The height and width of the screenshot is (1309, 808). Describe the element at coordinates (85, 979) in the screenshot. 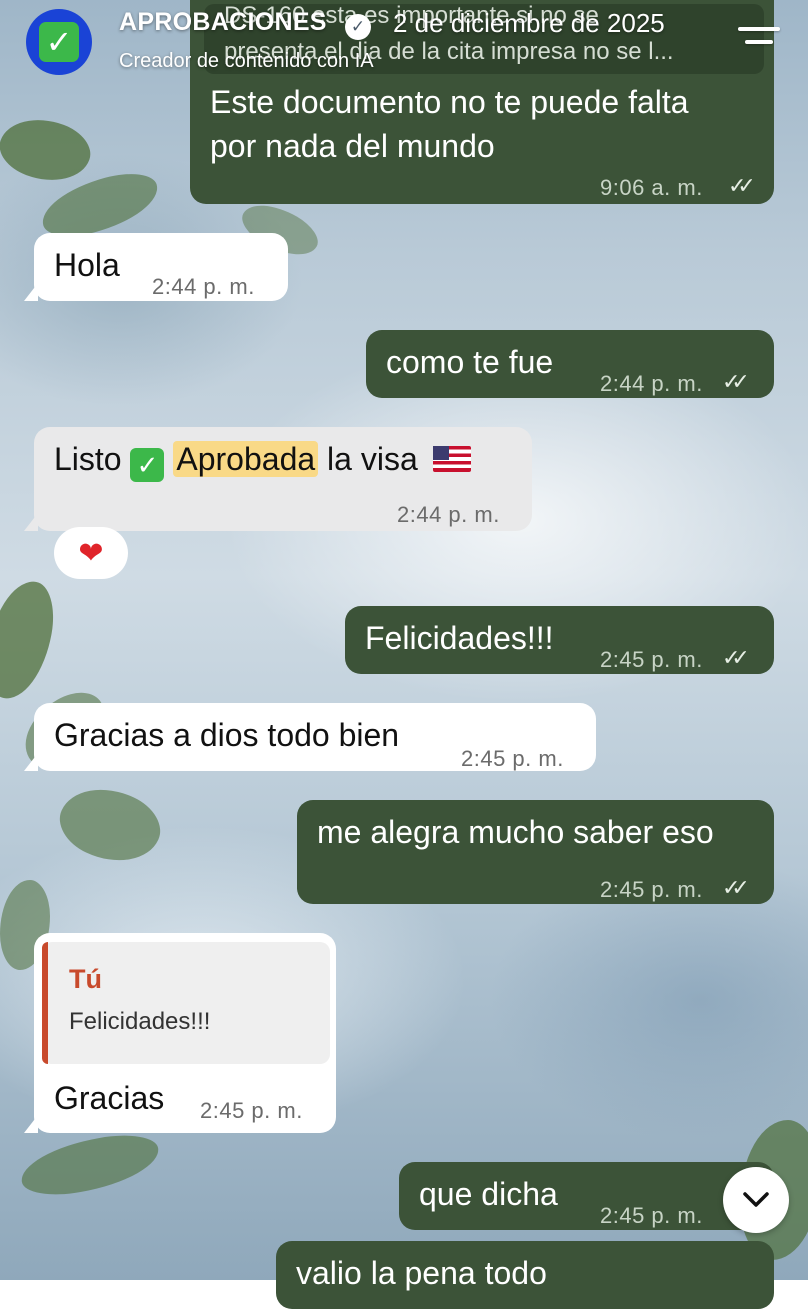

I see `reply-author: Tú` at that location.